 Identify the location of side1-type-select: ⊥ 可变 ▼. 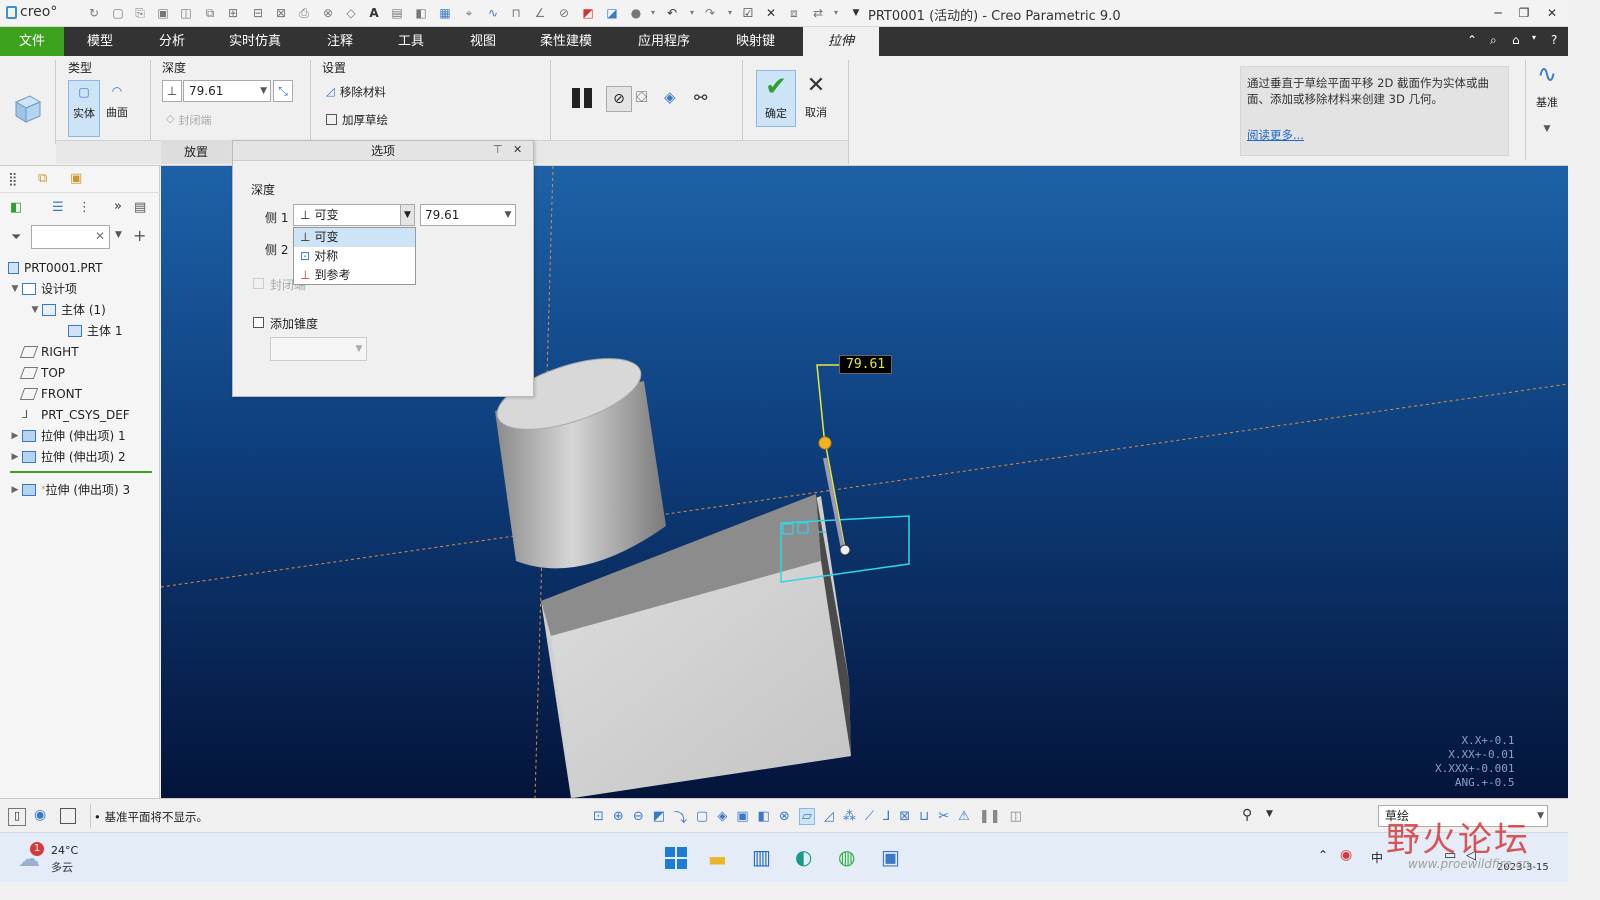
(354, 215).